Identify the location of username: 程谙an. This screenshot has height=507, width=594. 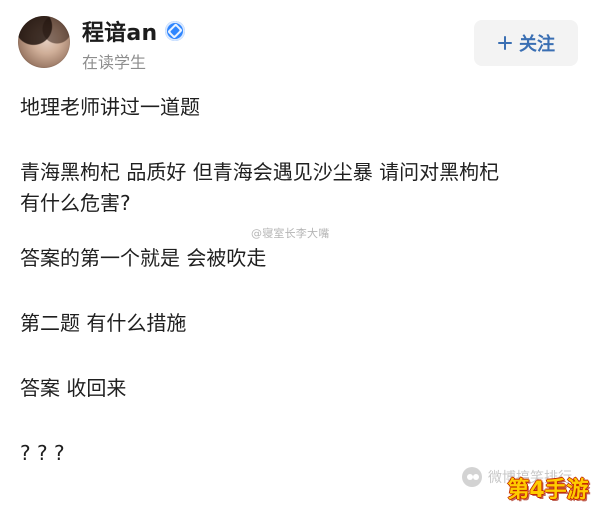
(119, 31).